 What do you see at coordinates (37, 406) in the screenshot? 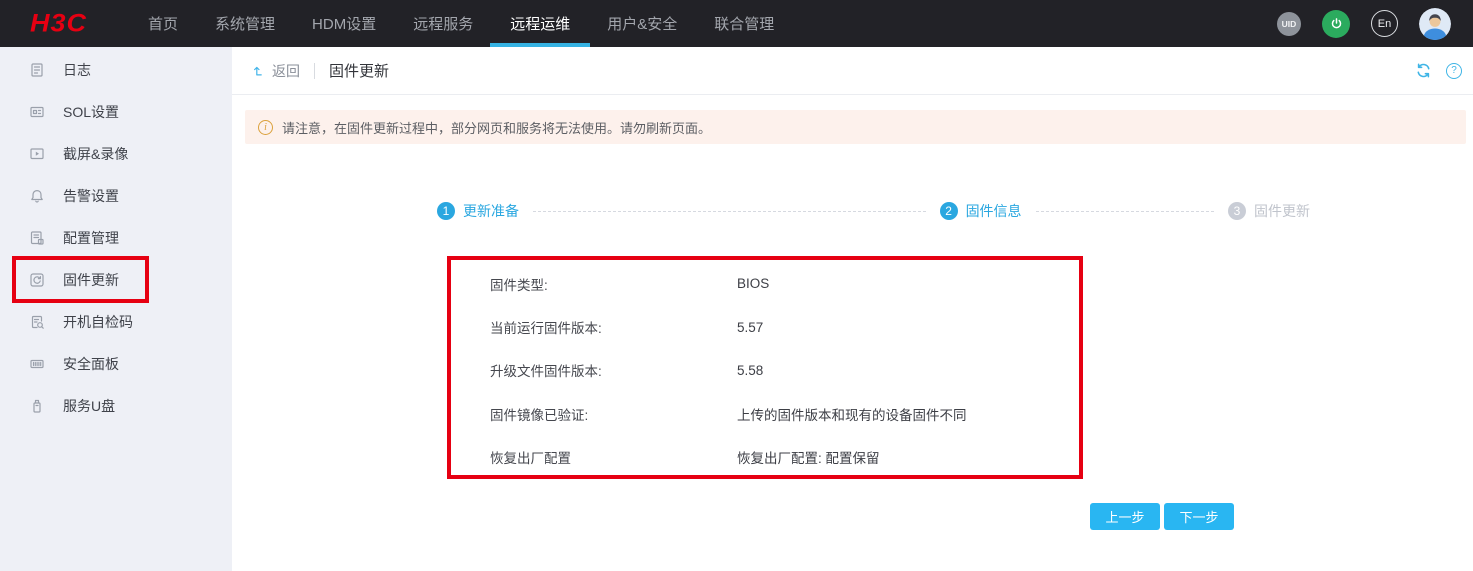
I see `usb-icon` at bounding box center [37, 406].